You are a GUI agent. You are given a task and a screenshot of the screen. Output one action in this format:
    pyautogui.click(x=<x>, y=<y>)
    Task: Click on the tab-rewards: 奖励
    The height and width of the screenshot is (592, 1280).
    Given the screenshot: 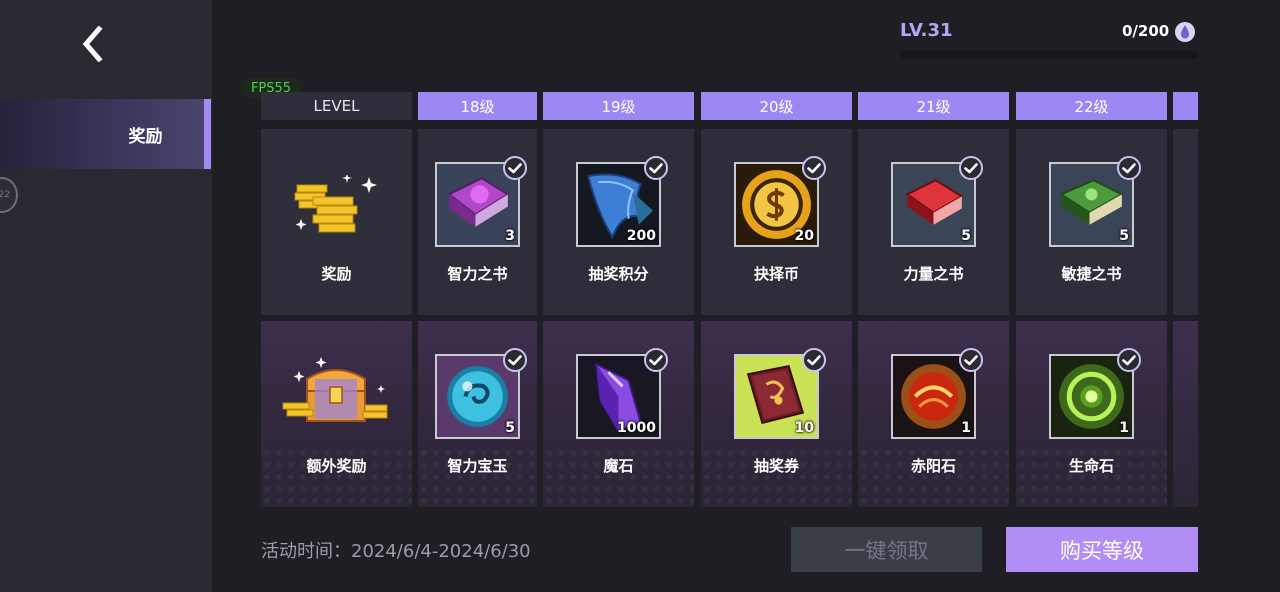 What is the action you would take?
    pyautogui.click(x=105, y=134)
    